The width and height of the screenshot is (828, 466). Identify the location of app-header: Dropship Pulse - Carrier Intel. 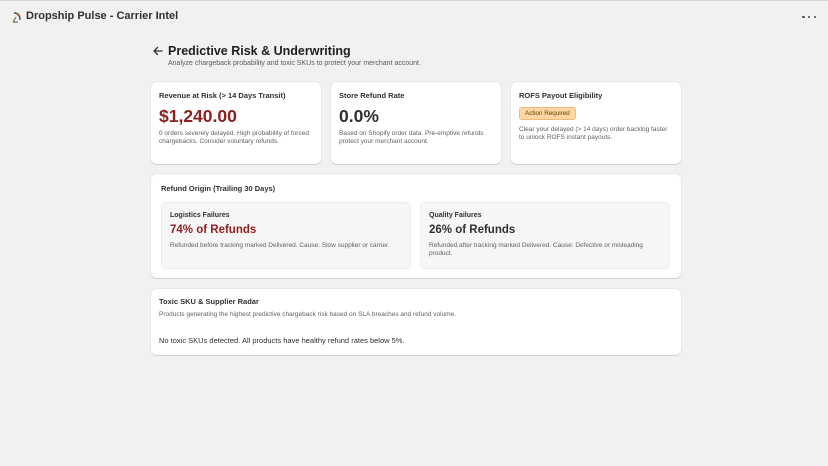
(414, 16).